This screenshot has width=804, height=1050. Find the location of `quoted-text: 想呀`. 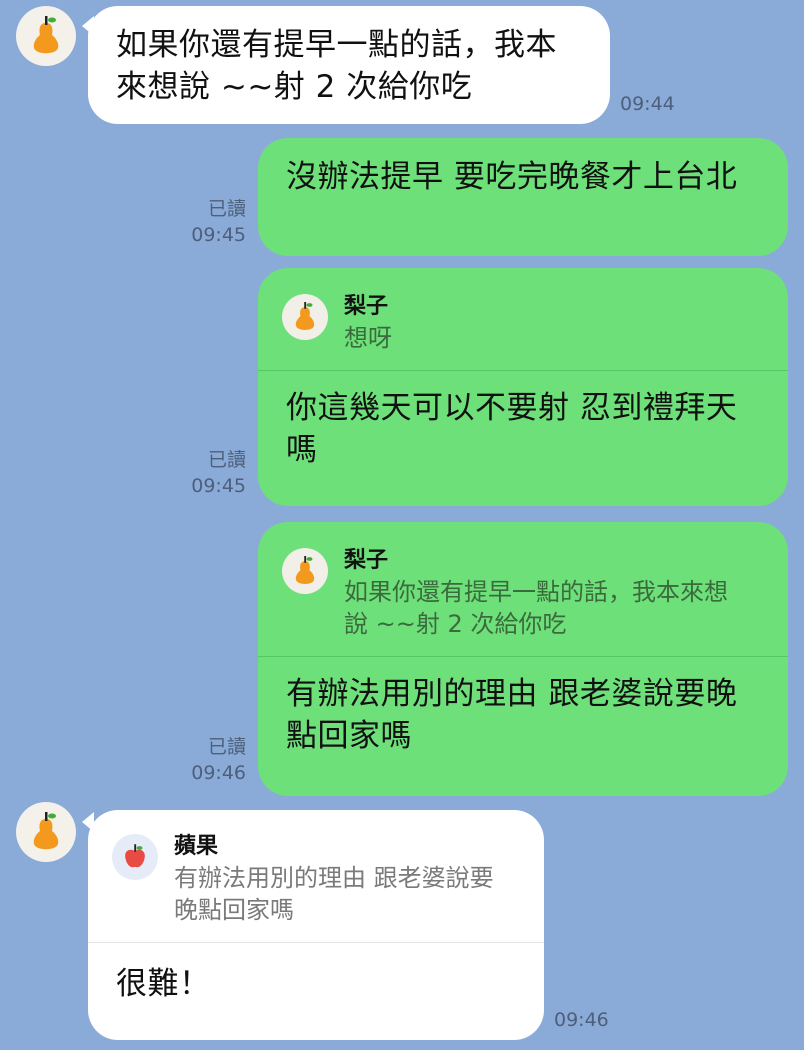

quoted-text: 想呀 is located at coordinates (368, 338).